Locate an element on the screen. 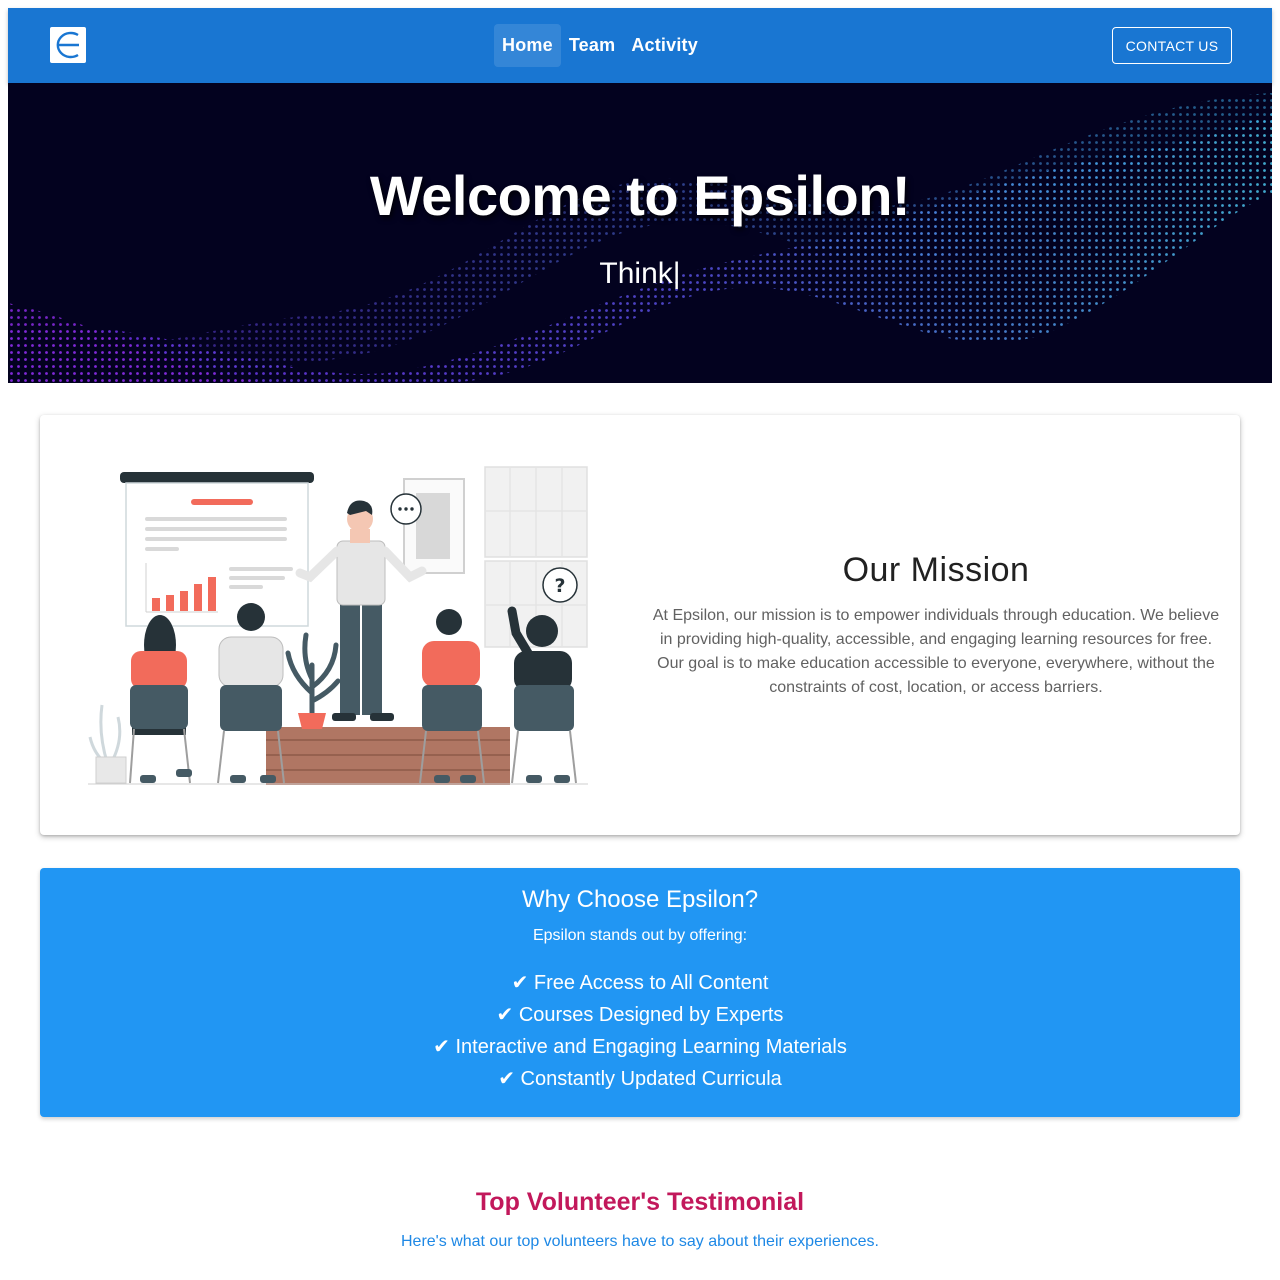 Image resolution: width=1280 pixels, height=1280 pixels. why-choose-title: Why Choose Epsilon? is located at coordinates (640, 899).